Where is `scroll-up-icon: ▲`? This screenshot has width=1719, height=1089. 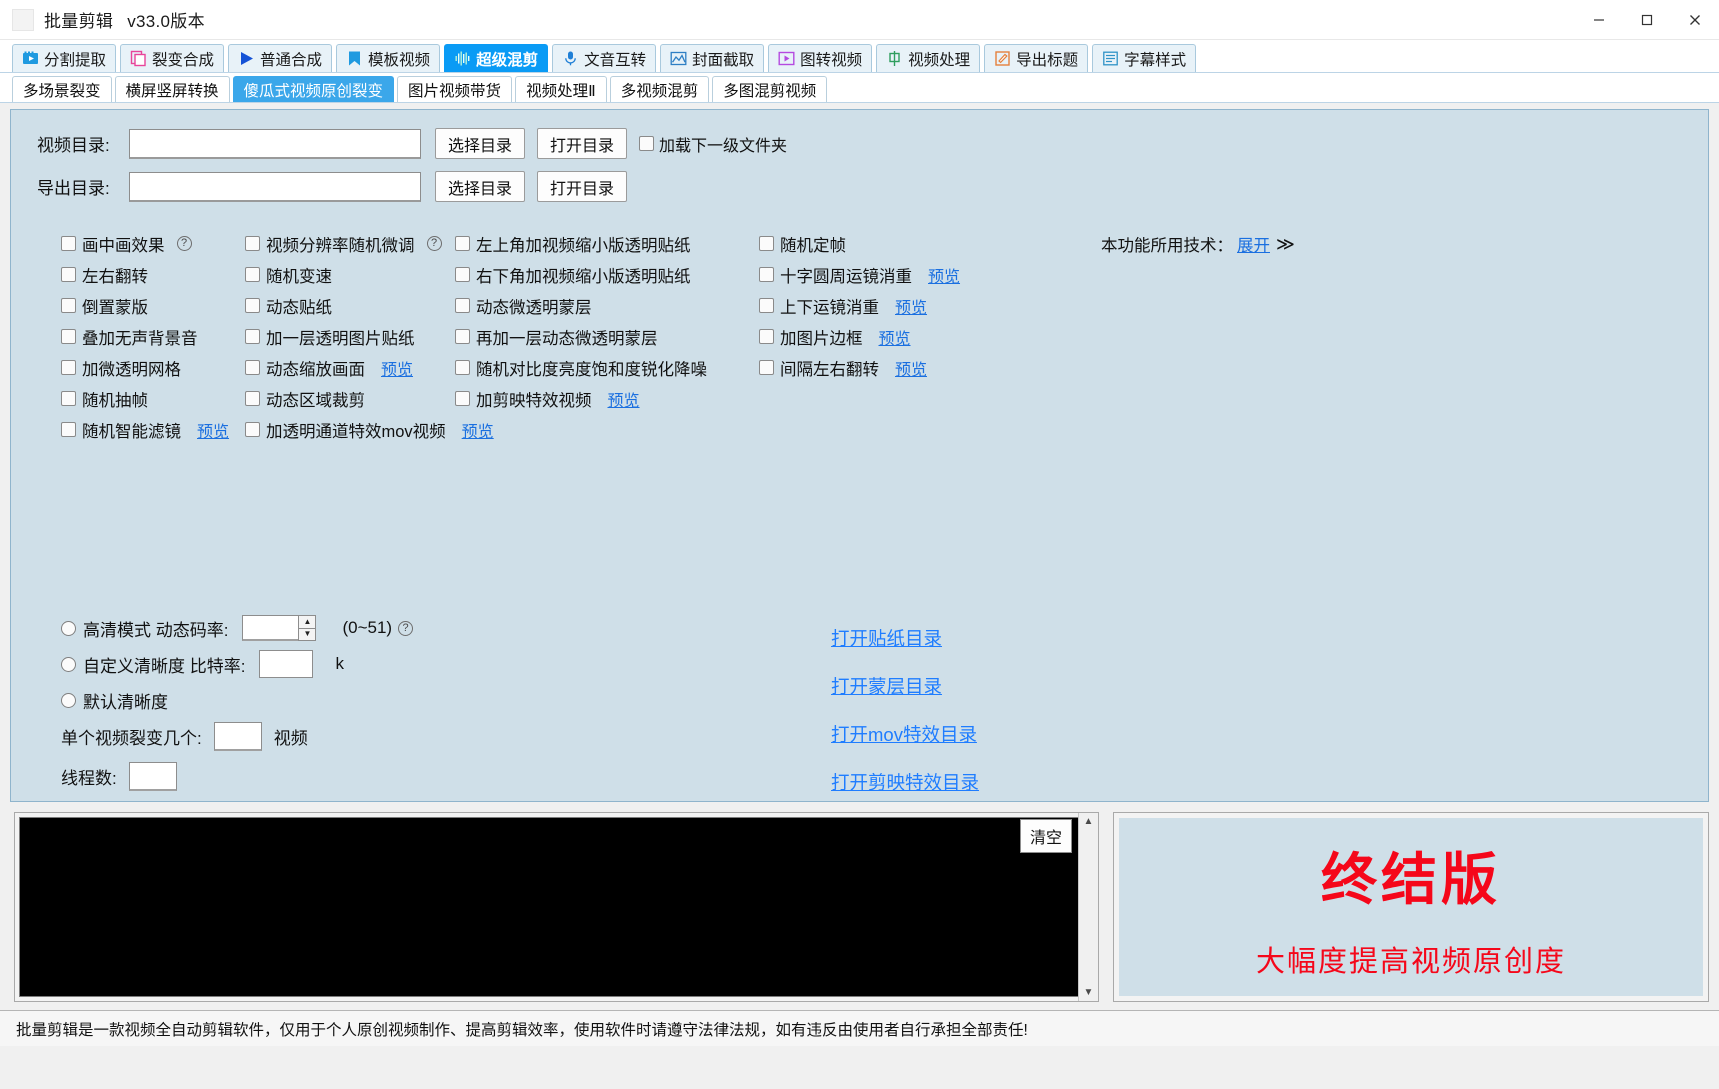 scroll-up-icon: ▲ is located at coordinates (1089, 821).